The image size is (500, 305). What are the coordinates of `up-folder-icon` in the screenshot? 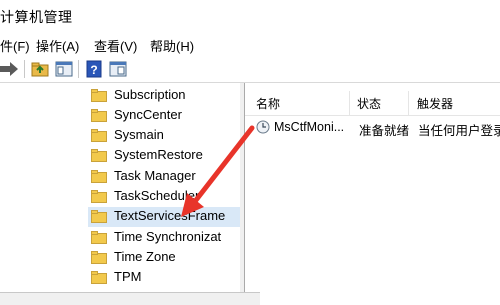 It's located at (40, 69).